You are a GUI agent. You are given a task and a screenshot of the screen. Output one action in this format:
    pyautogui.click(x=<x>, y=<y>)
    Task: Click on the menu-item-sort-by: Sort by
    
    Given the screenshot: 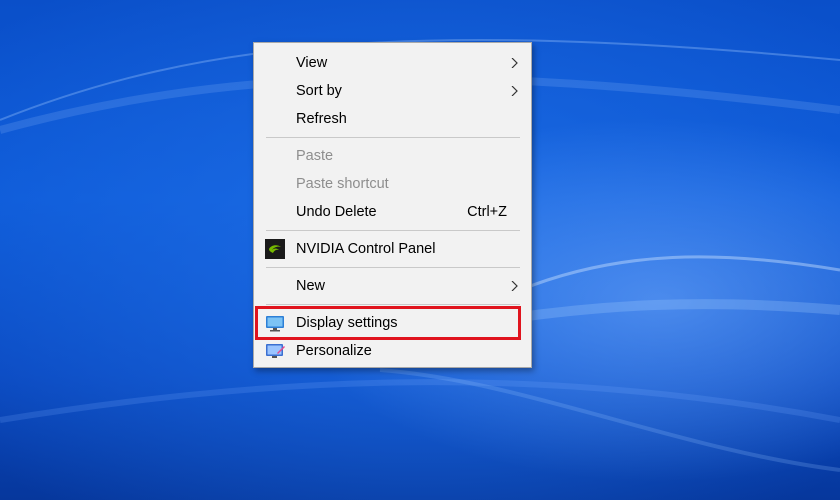 What is the action you would take?
    pyautogui.click(x=392, y=91)
    